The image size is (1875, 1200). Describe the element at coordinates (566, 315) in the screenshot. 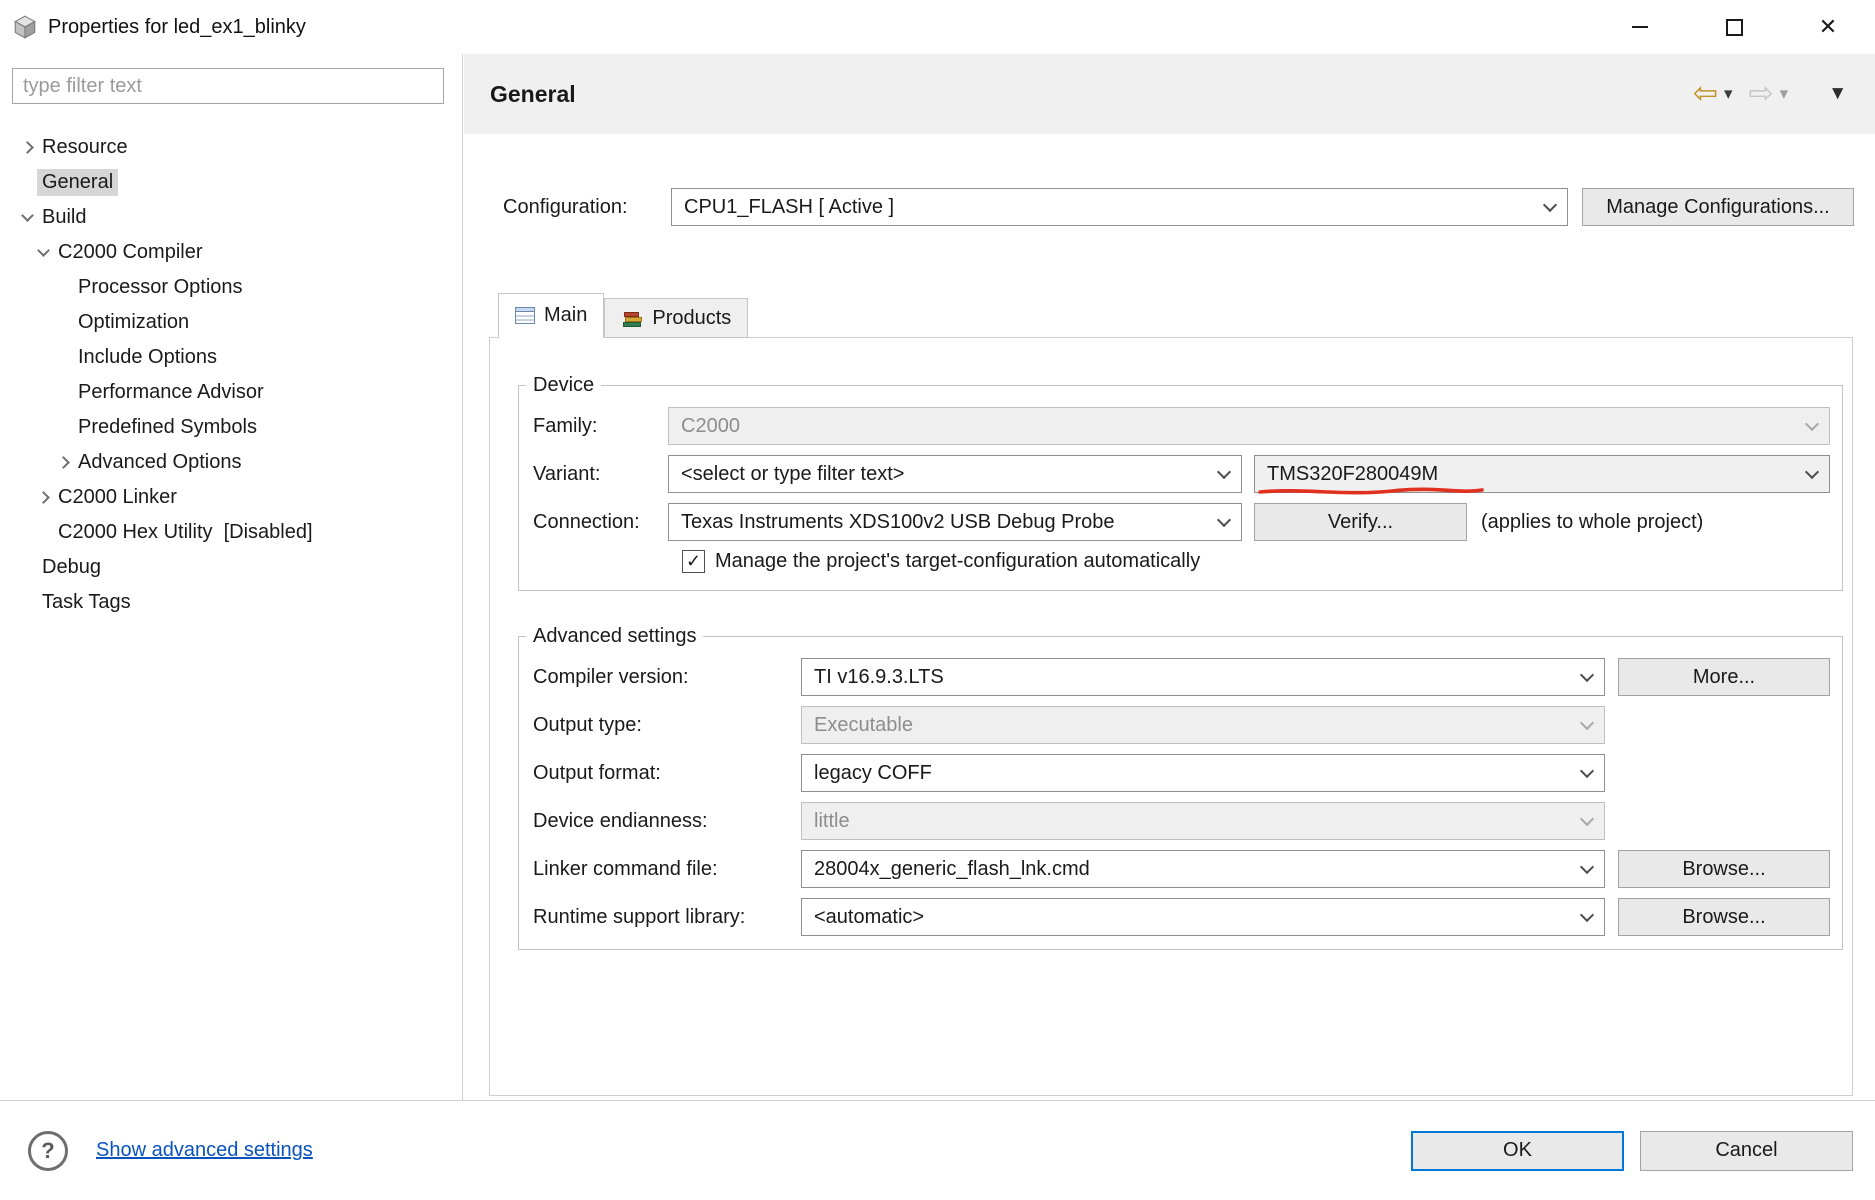

I see `tab-main-label: Main` at that location.